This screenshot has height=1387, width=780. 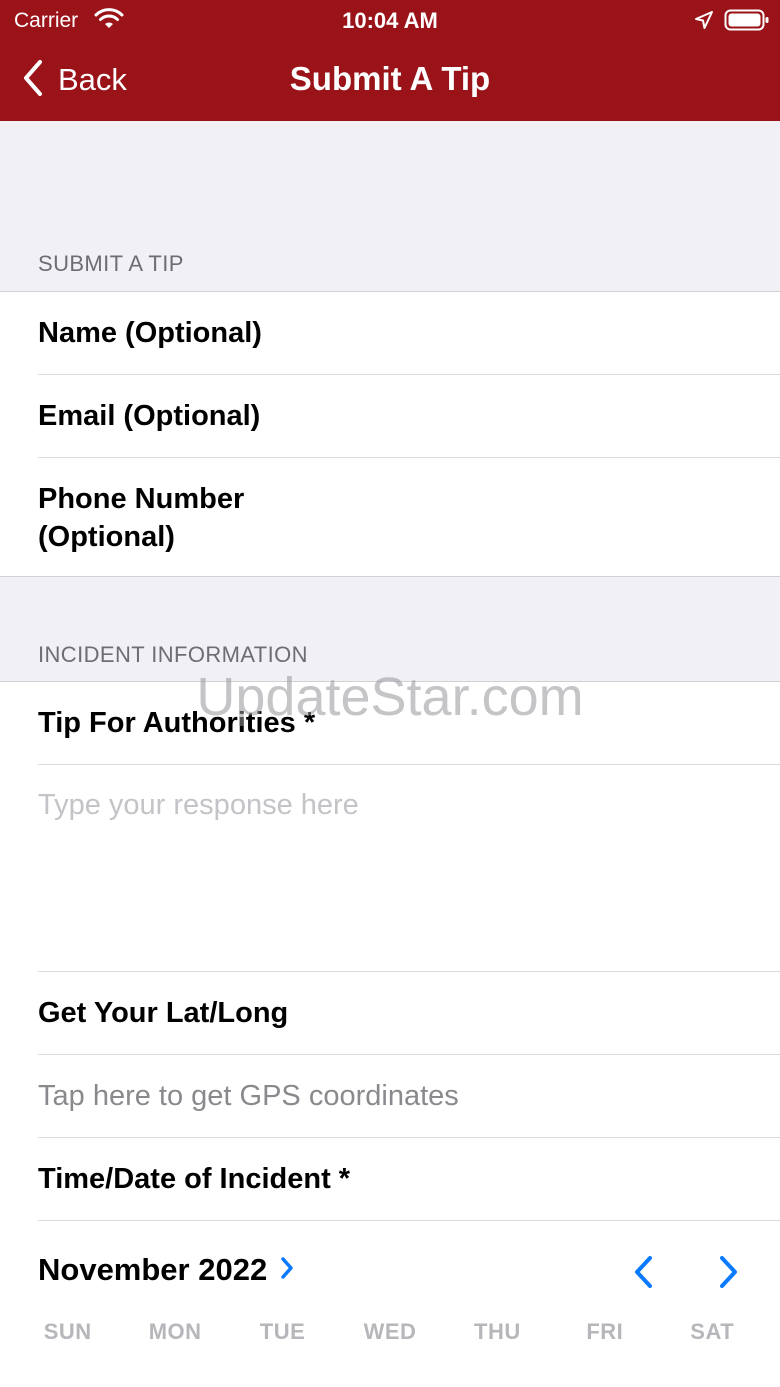 I want to click on get-gps-button: Tap here to get GPS coordinates, so click(x=409, y=1096).